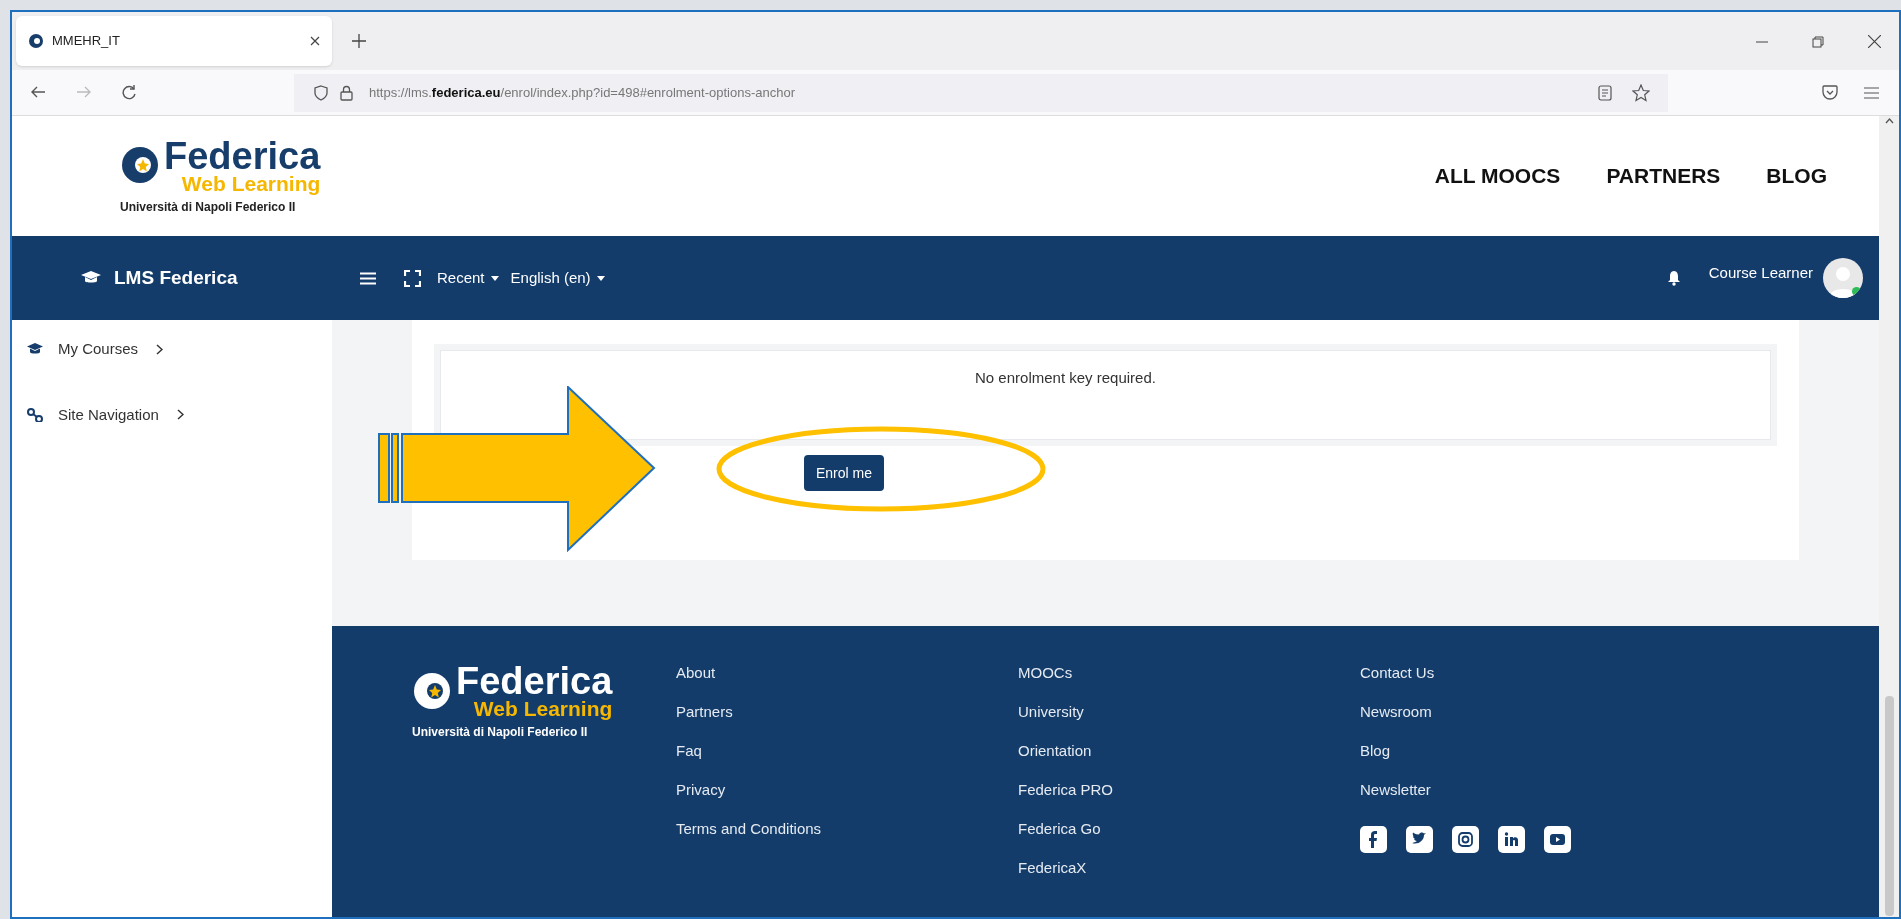 The height and width of the screenshot is (919, 1901). What do you see at coordinates (1818, 41) in the screenshot?
I see `restore-icon` at bounding box center [1818, 41].